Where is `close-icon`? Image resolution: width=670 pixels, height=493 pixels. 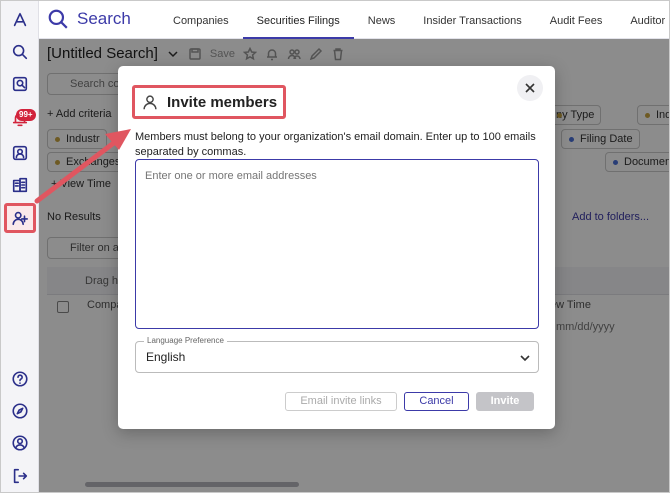 close-icon is located at coordinates (530, 88).